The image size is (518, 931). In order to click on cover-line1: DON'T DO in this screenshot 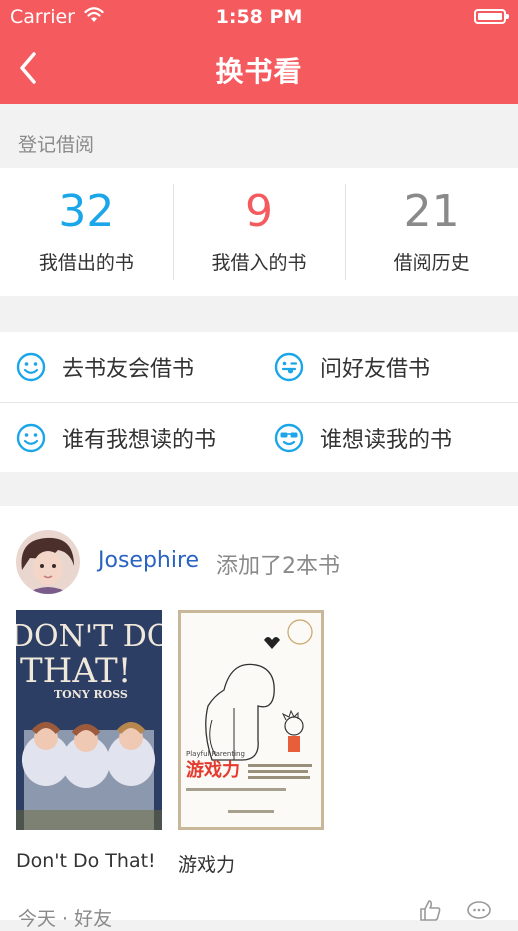, I will do `click(89, 636)`.